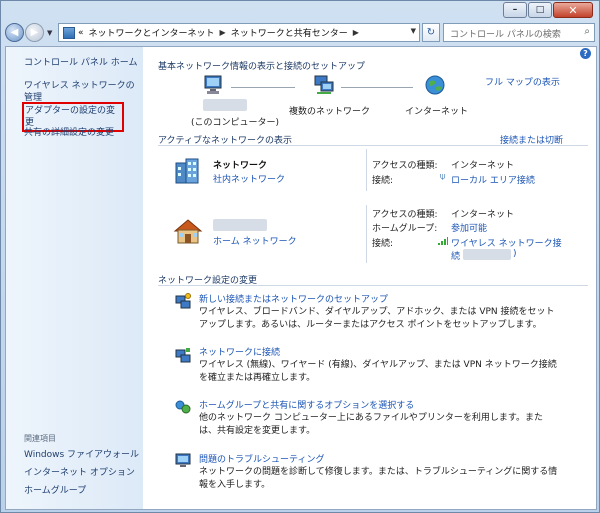  I want to click on network1-type-link: 社内ネットワーク, so click(249, 178).